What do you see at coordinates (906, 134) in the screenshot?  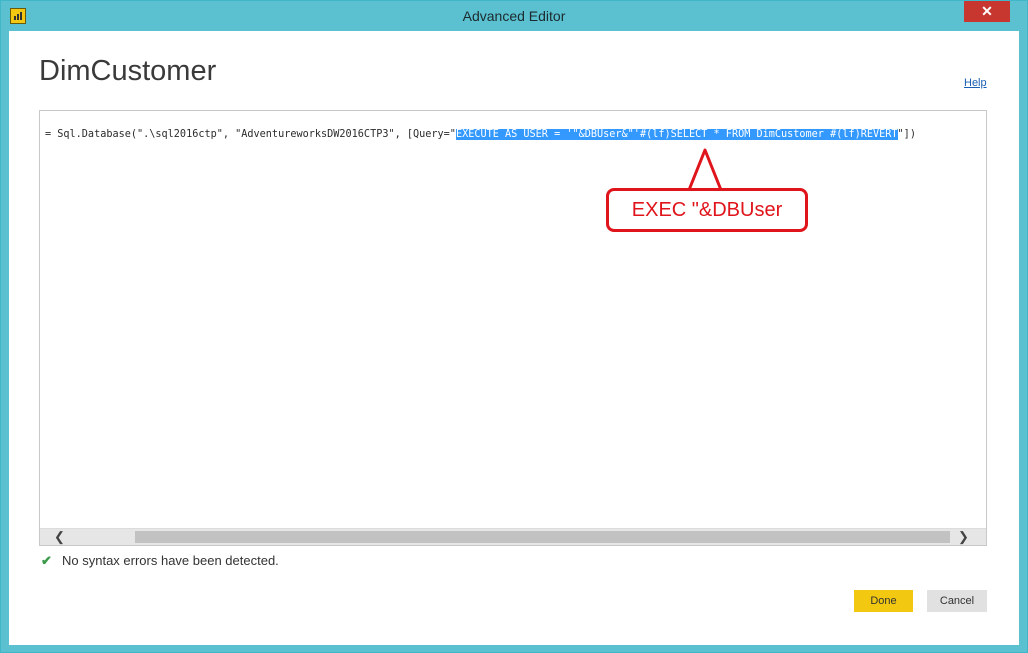 I see `code-text-end: "])` at bounding box center [906, 134].